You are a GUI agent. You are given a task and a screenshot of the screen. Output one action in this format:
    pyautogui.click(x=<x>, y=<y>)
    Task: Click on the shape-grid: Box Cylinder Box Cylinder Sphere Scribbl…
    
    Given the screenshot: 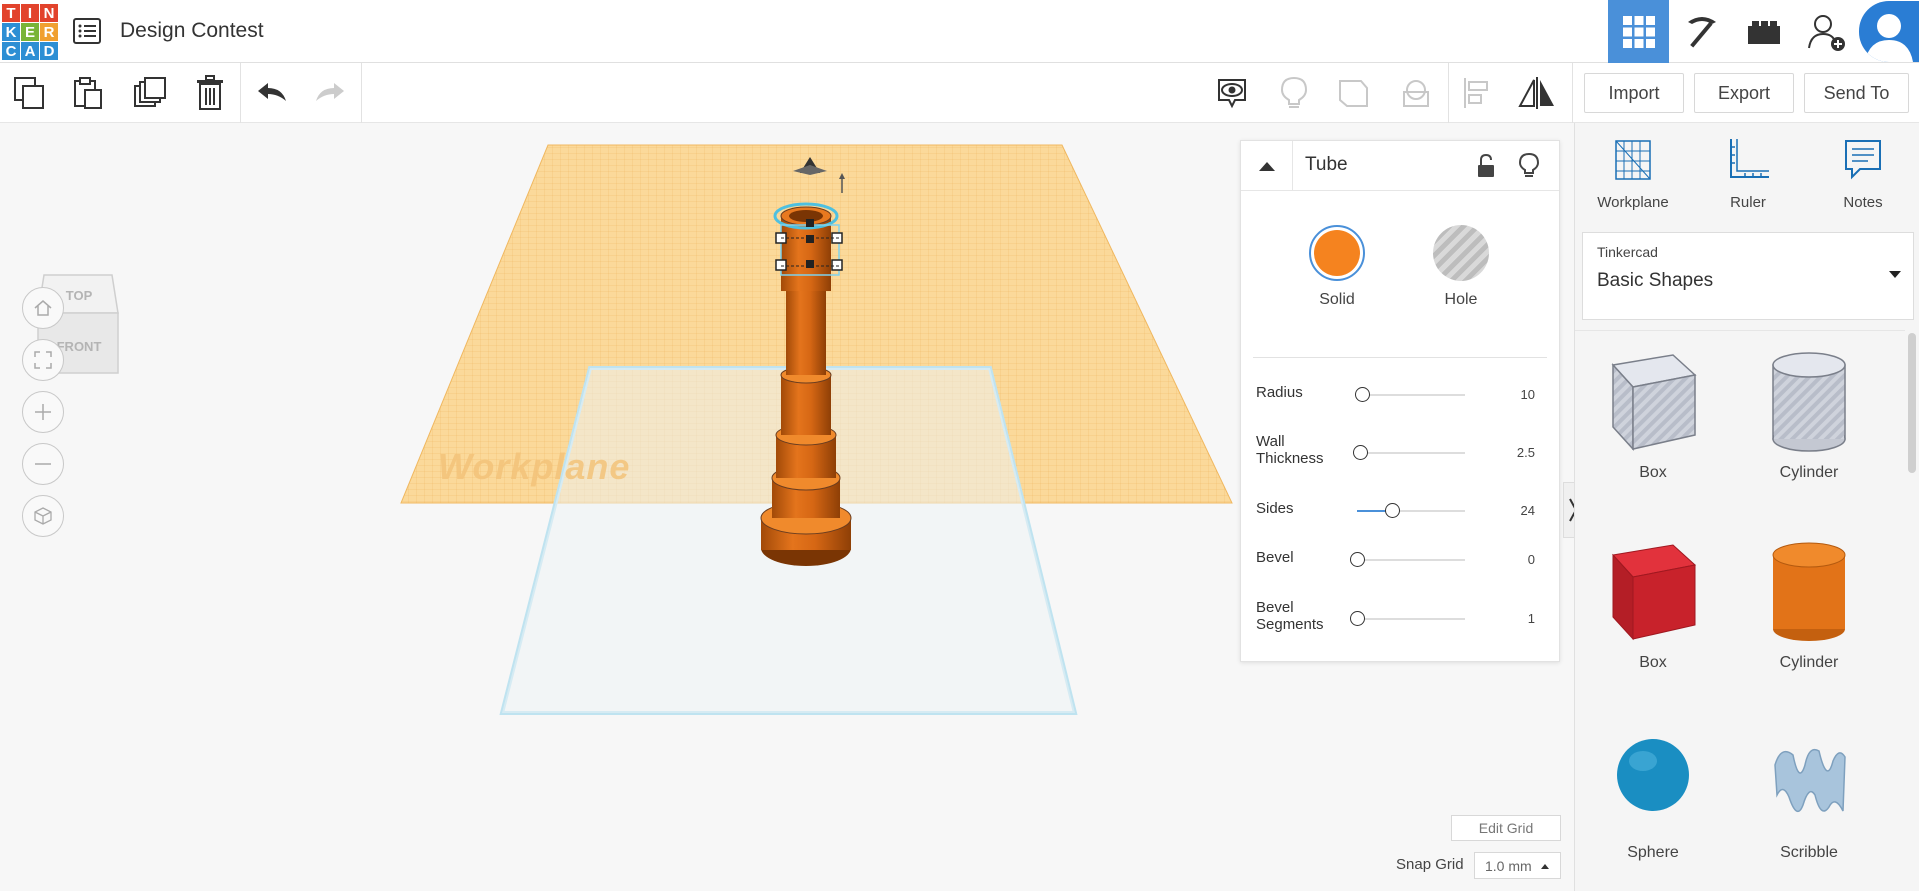 What is the action you would take?
    pyautogui.click(x=1740, y=610)
    